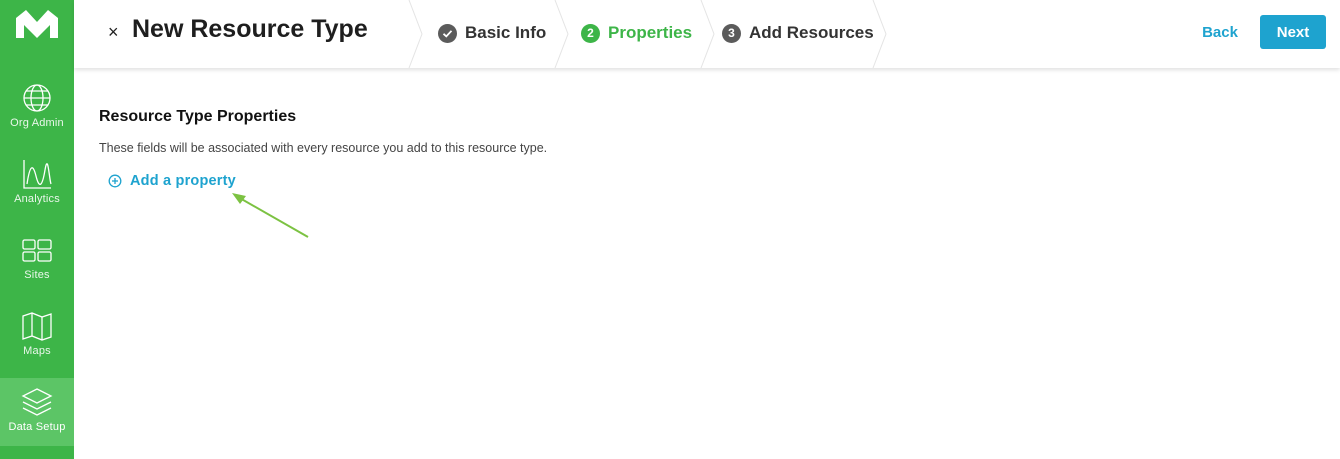  What do you see at coordinates (37, 264) in the screenshot?
I see `sidebar-item-sites: Sites` at bounding box center [37, 264].